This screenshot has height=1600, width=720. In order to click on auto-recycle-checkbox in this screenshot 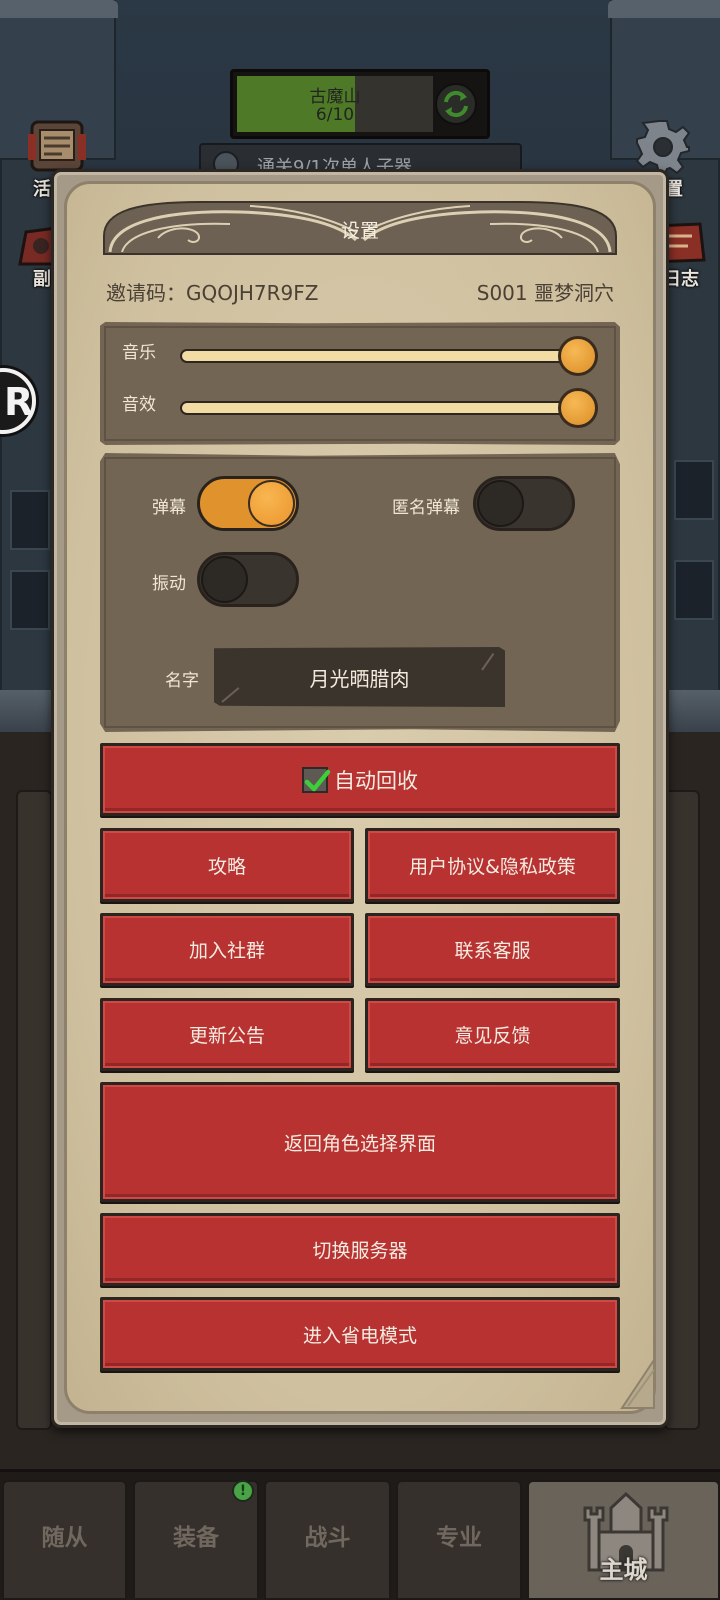, I will do `click(316, 779)`.